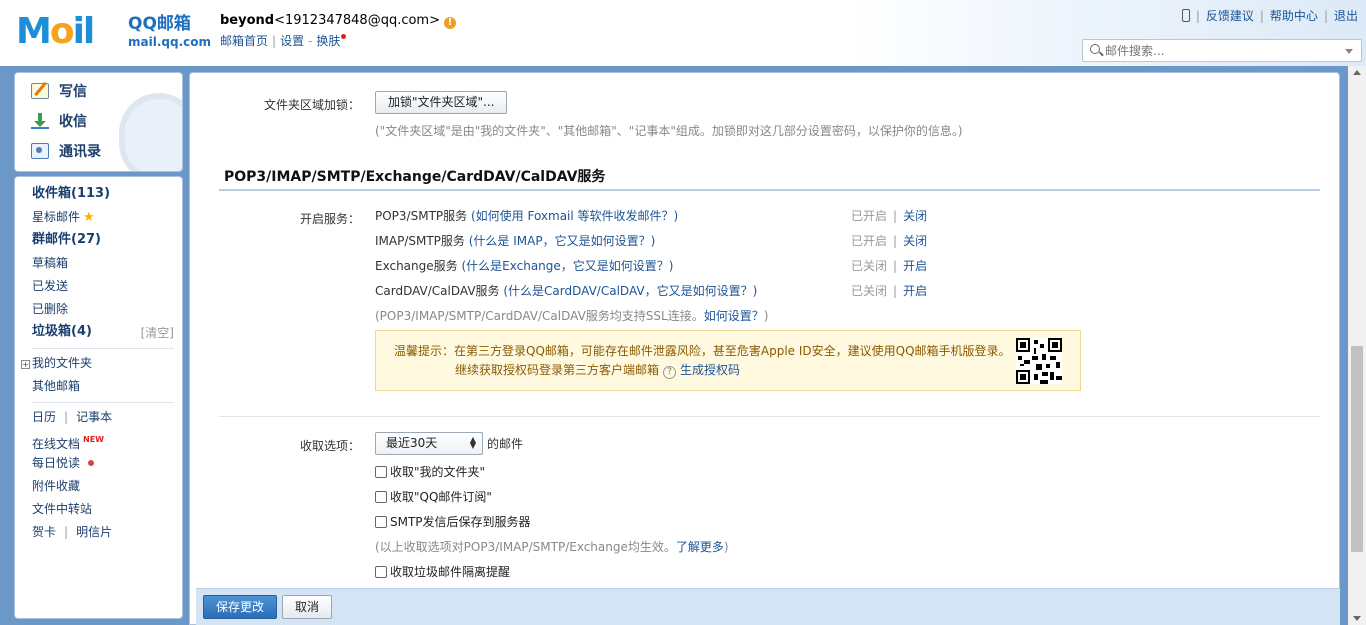 The height and width of the screenshot is (625, 1366). What do you see at coordinates (50, 263) in the screenshot?
I see `sidebar-item-drafts: 草稿箱` at bounding box center [50, 263].